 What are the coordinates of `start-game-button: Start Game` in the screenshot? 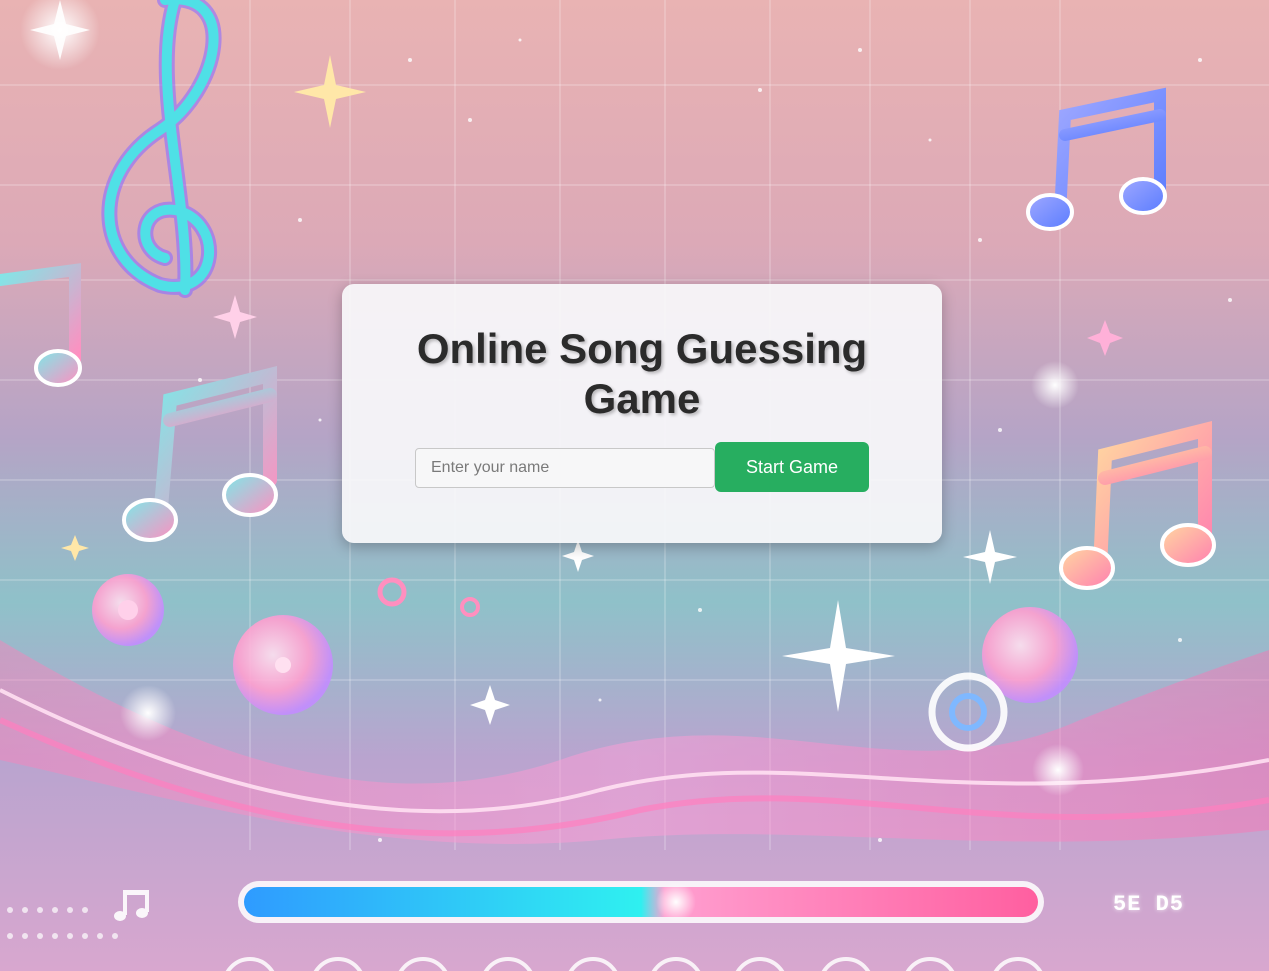 It's located at (792, 467).